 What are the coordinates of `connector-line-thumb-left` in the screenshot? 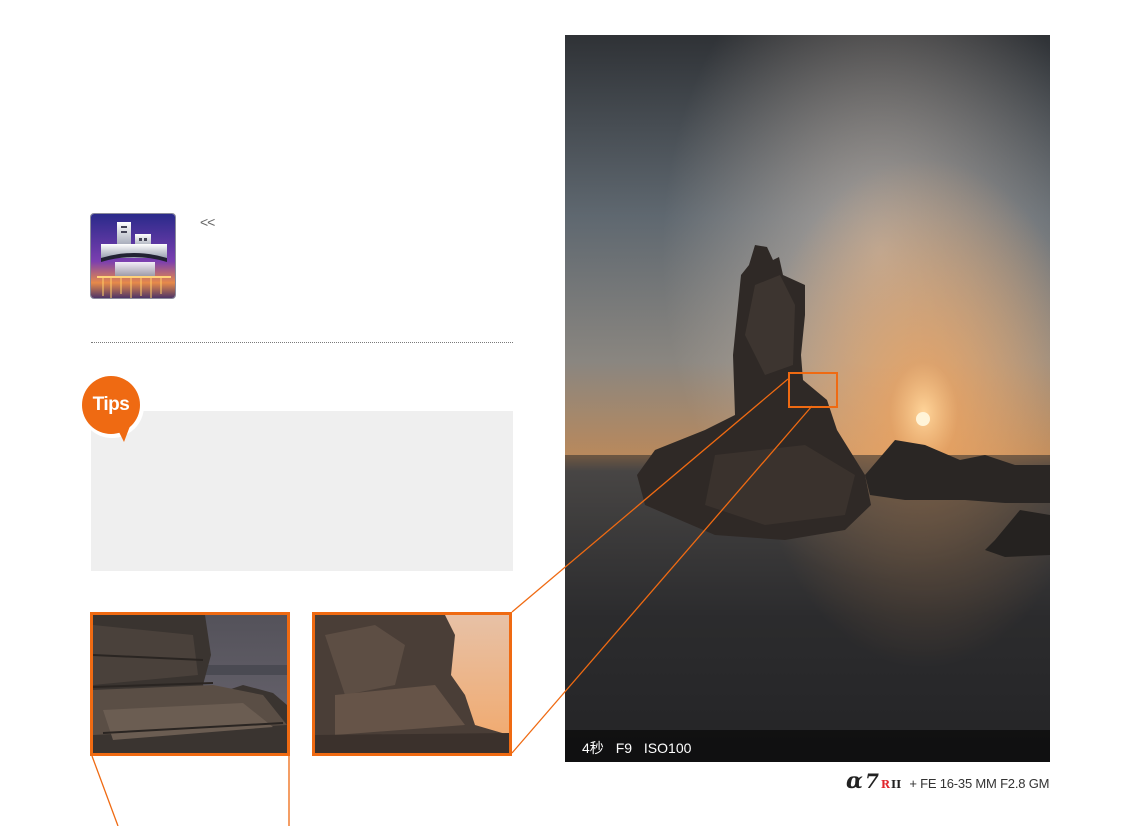 It's located at (105, 790).